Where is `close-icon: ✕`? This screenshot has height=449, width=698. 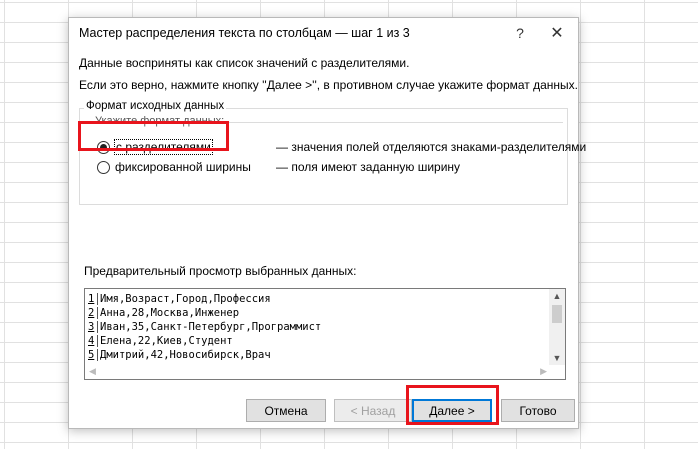 close-icon: ✕ is located at coordinates (557, 33).